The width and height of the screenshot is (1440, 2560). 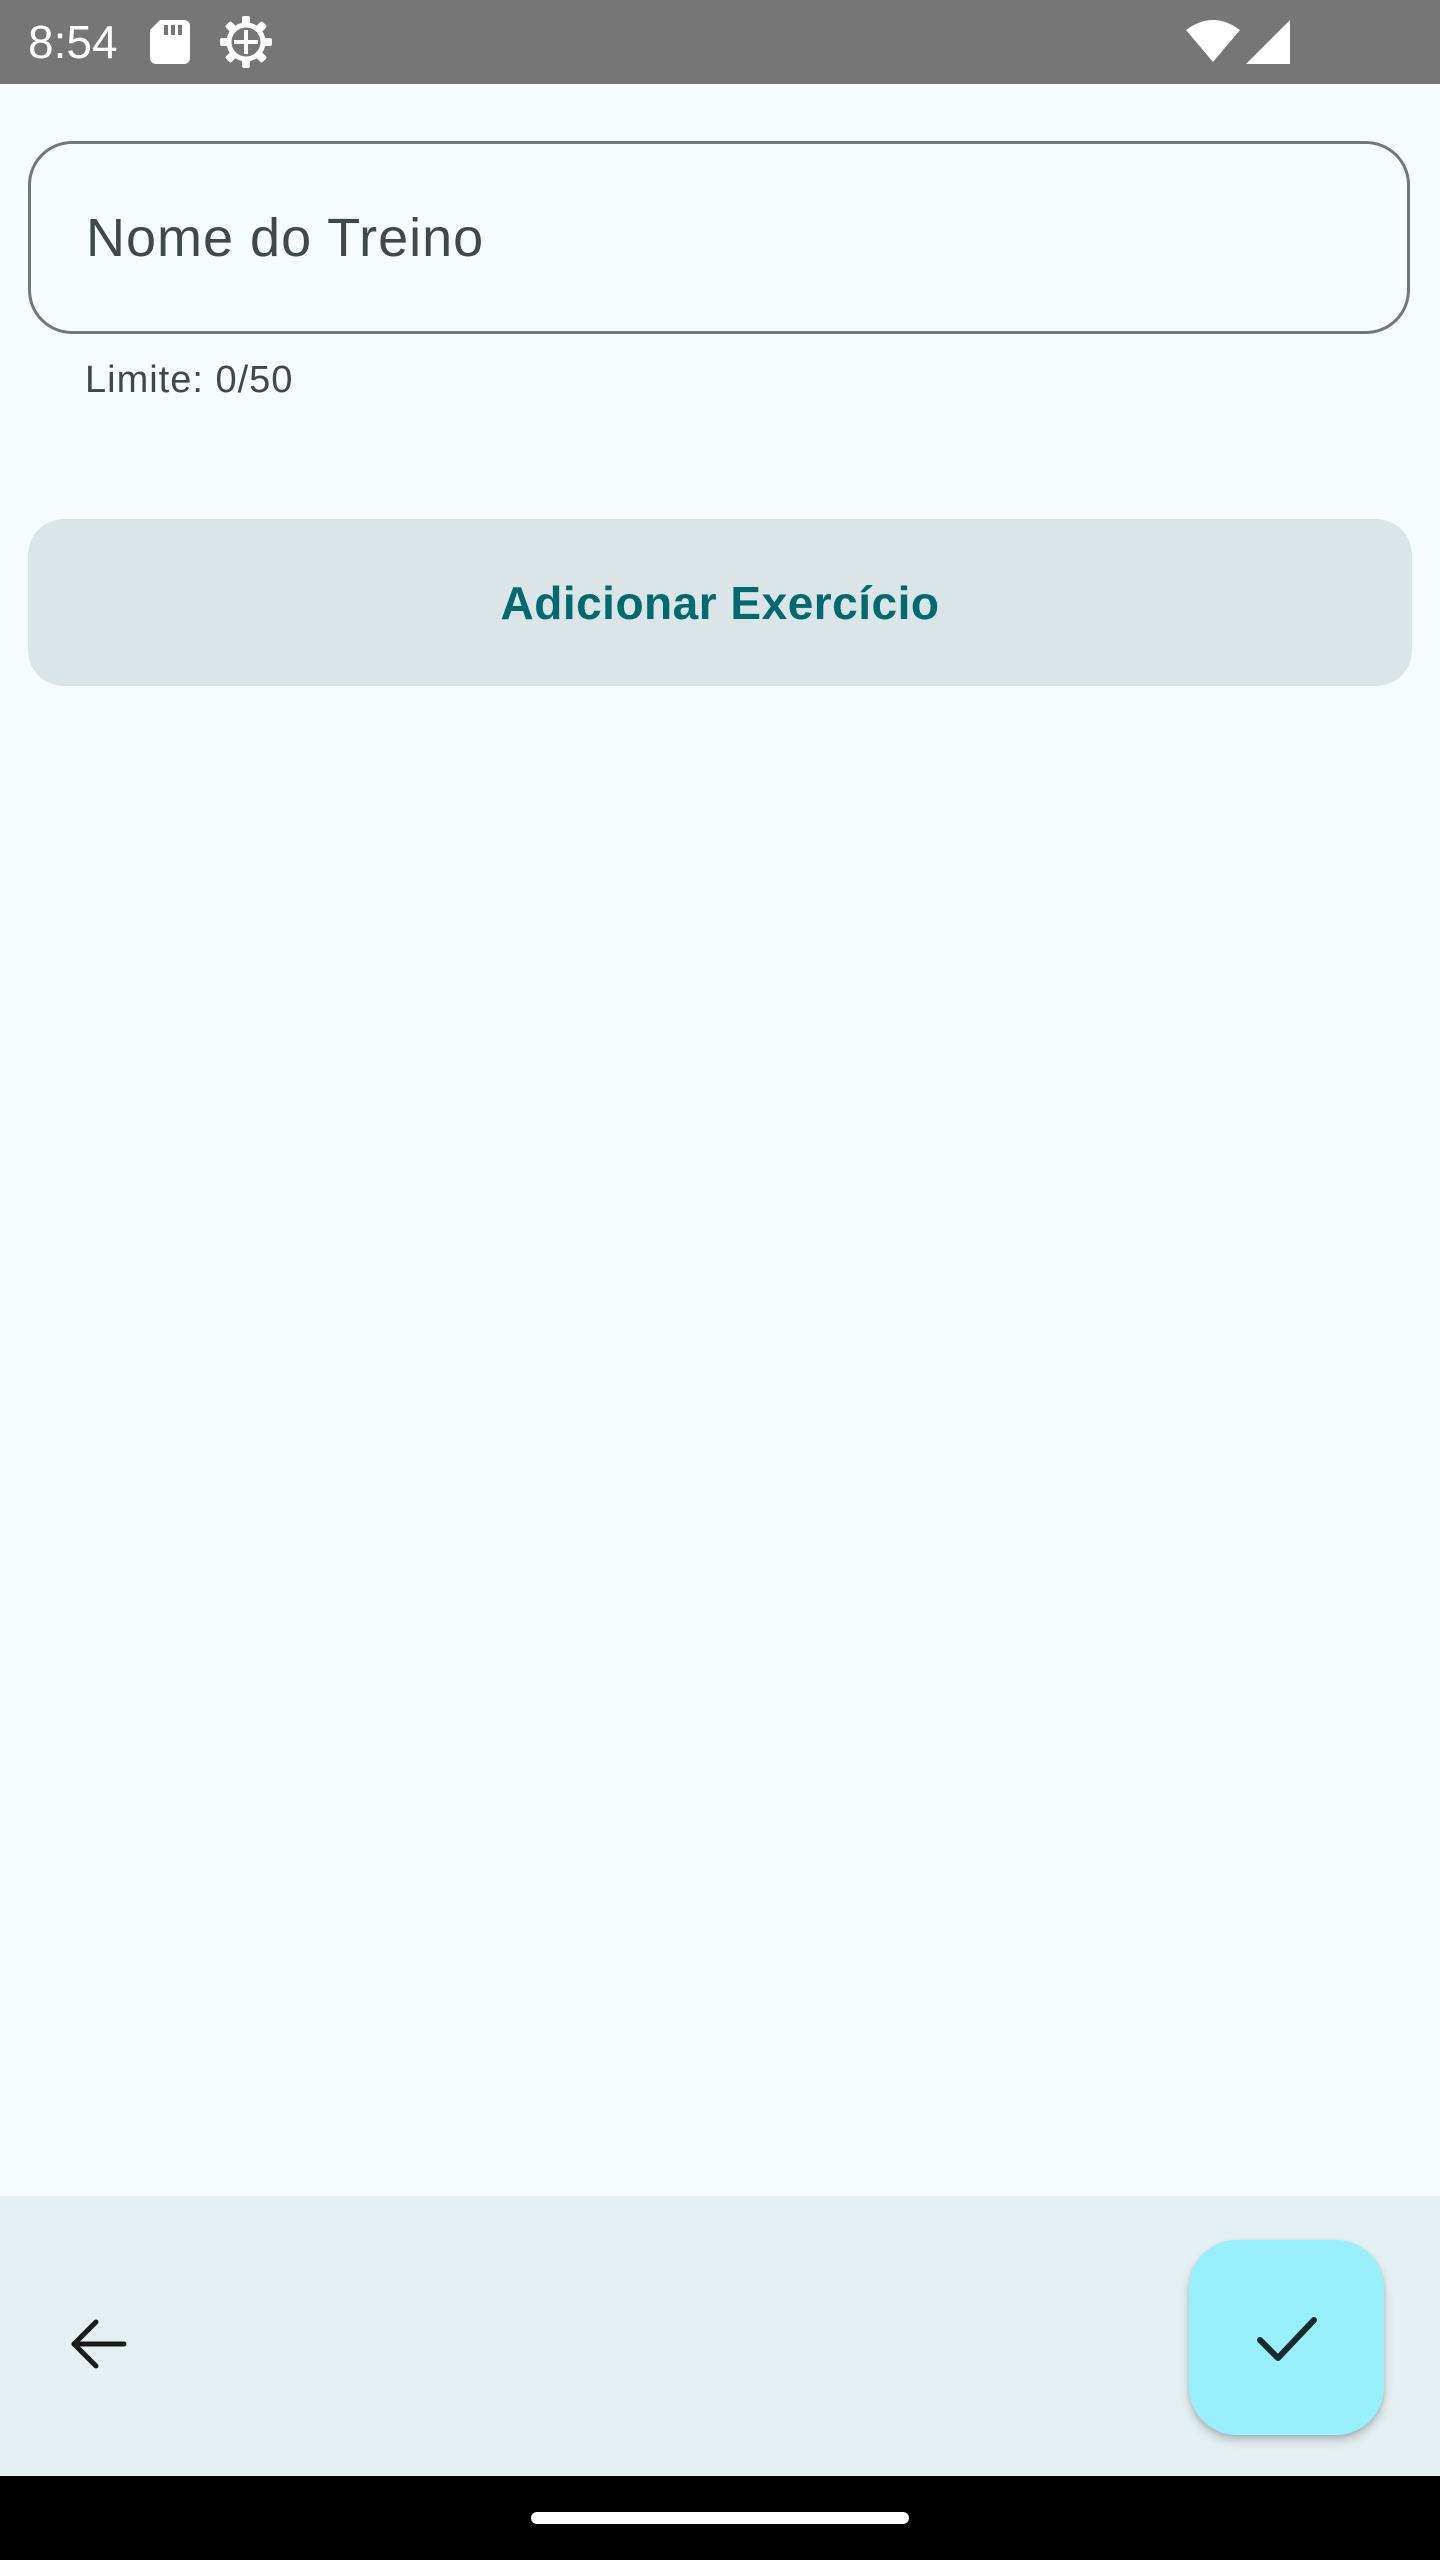 What do you see at coordinates (1268, 42) in the screenshot?
I see `cell-signal-icon` at bounding box center [1268, 42].